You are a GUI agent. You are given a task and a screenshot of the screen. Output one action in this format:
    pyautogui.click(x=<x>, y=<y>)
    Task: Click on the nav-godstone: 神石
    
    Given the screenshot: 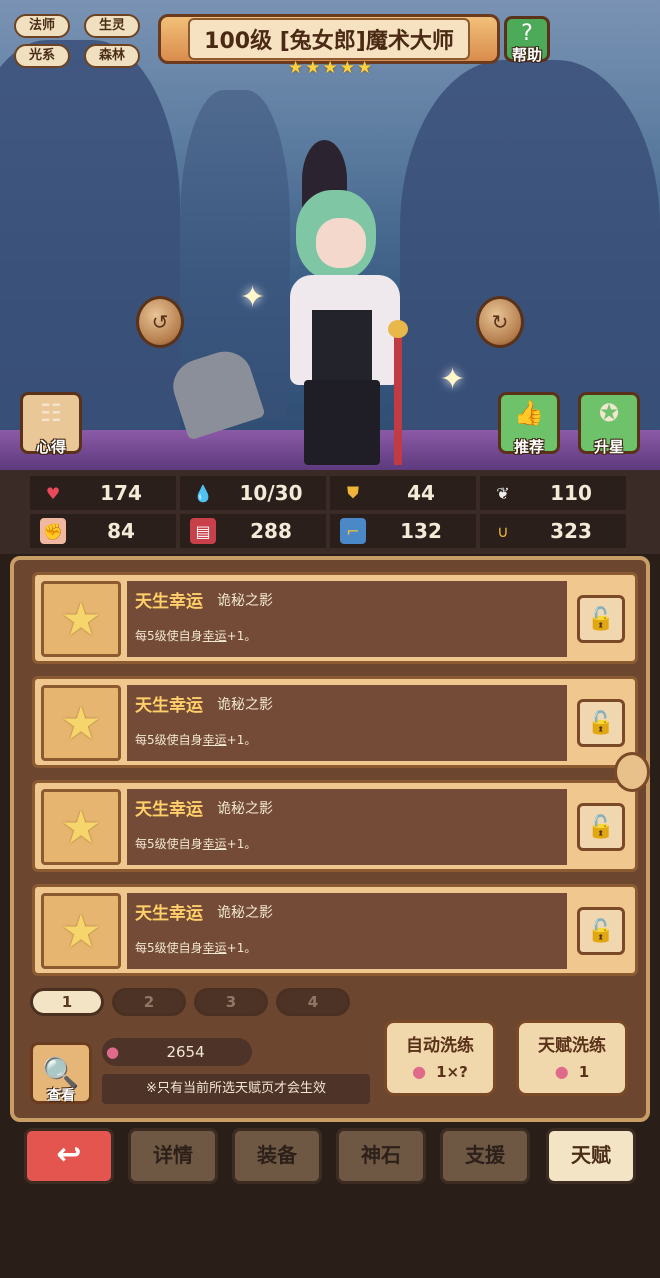 What is the action you would take?
    pyautogui.click(x=381, y=1156)
    